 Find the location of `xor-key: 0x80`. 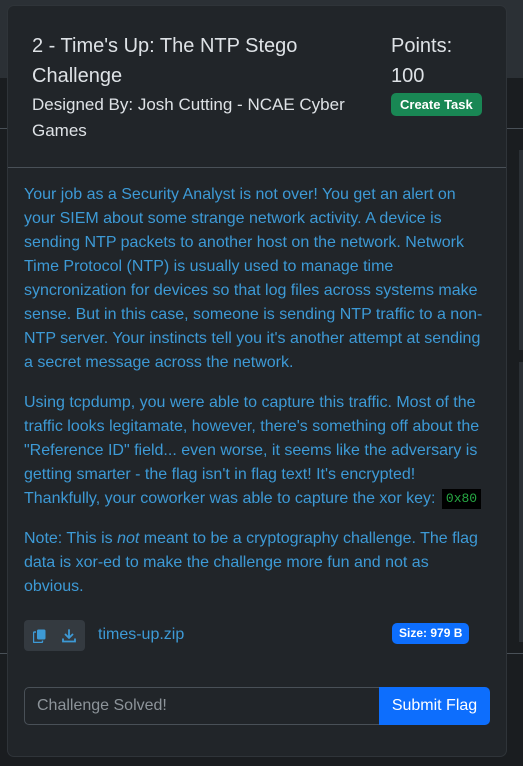

xor-key: 0x80 is located at coordinates (461, 498).